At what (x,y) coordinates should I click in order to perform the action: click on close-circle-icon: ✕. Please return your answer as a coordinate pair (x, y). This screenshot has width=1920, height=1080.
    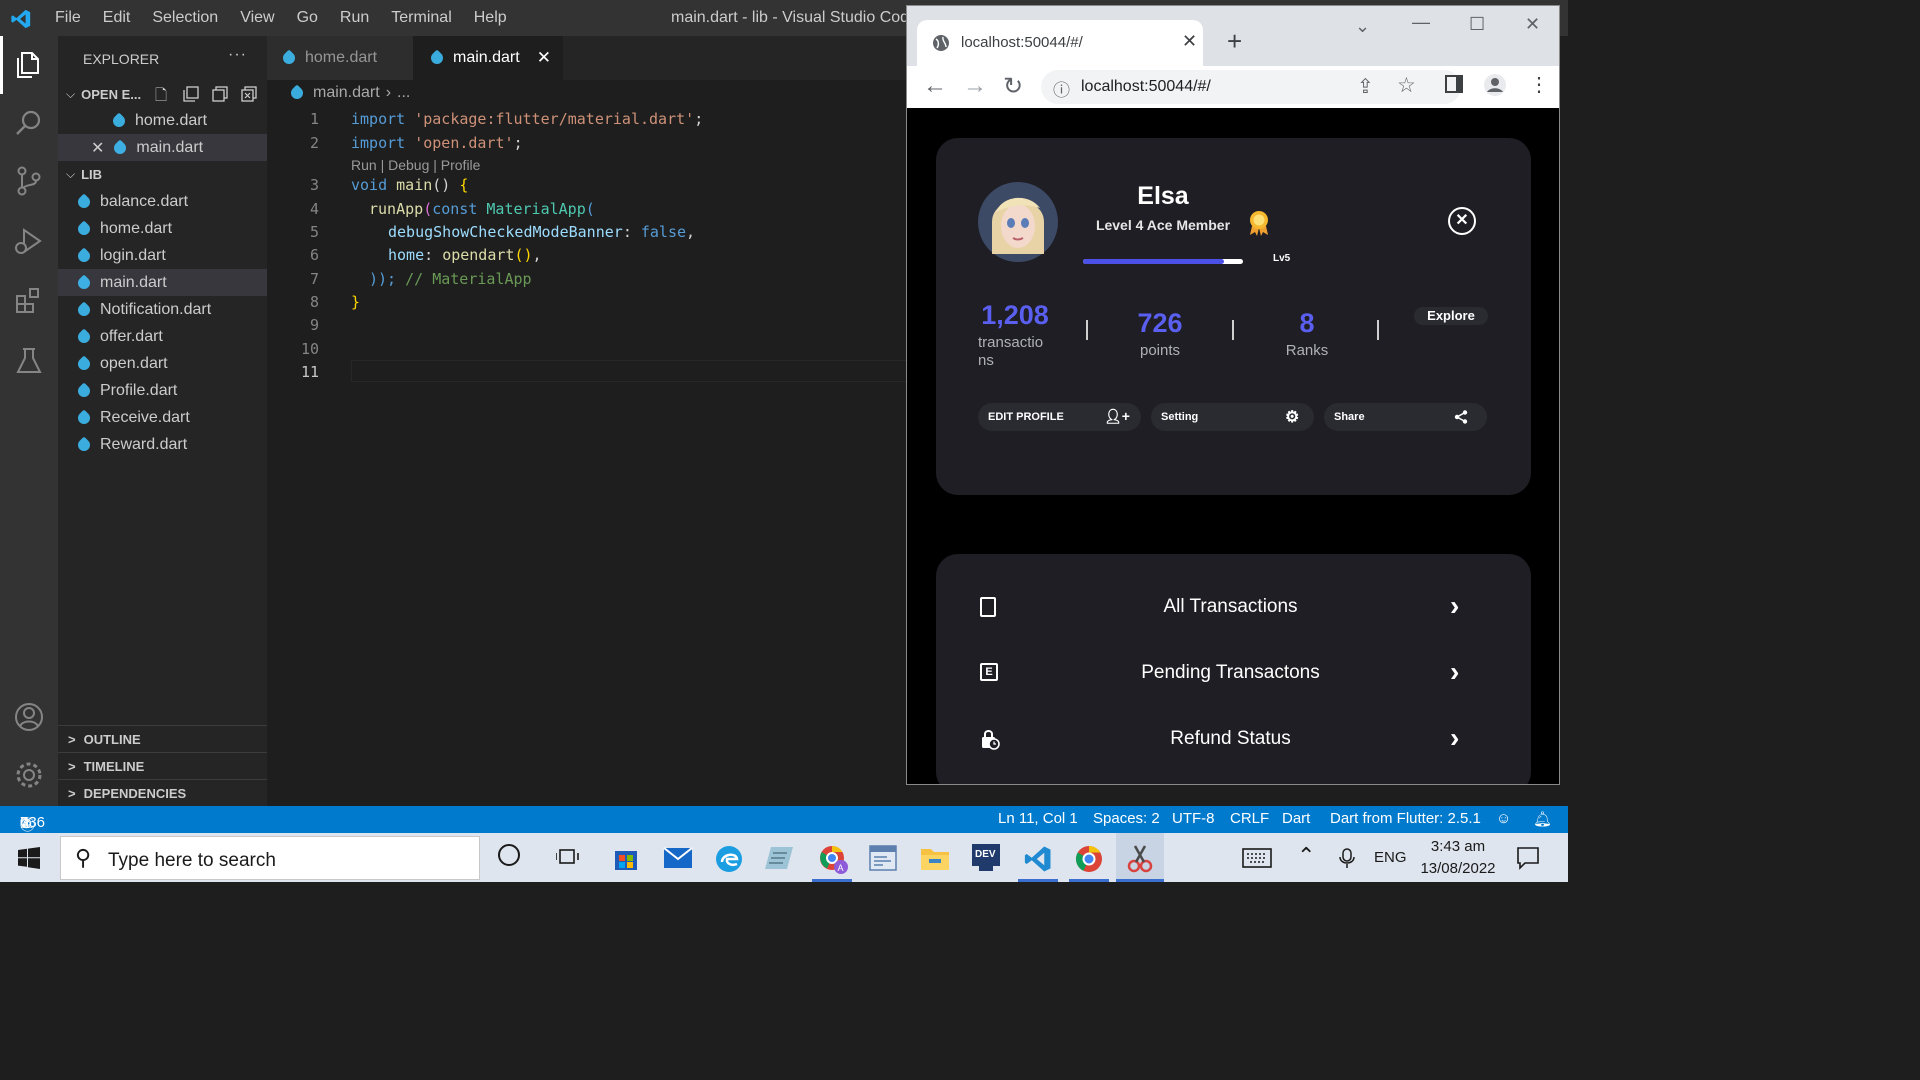
    Looking at the image, I should click on (1462, 221).